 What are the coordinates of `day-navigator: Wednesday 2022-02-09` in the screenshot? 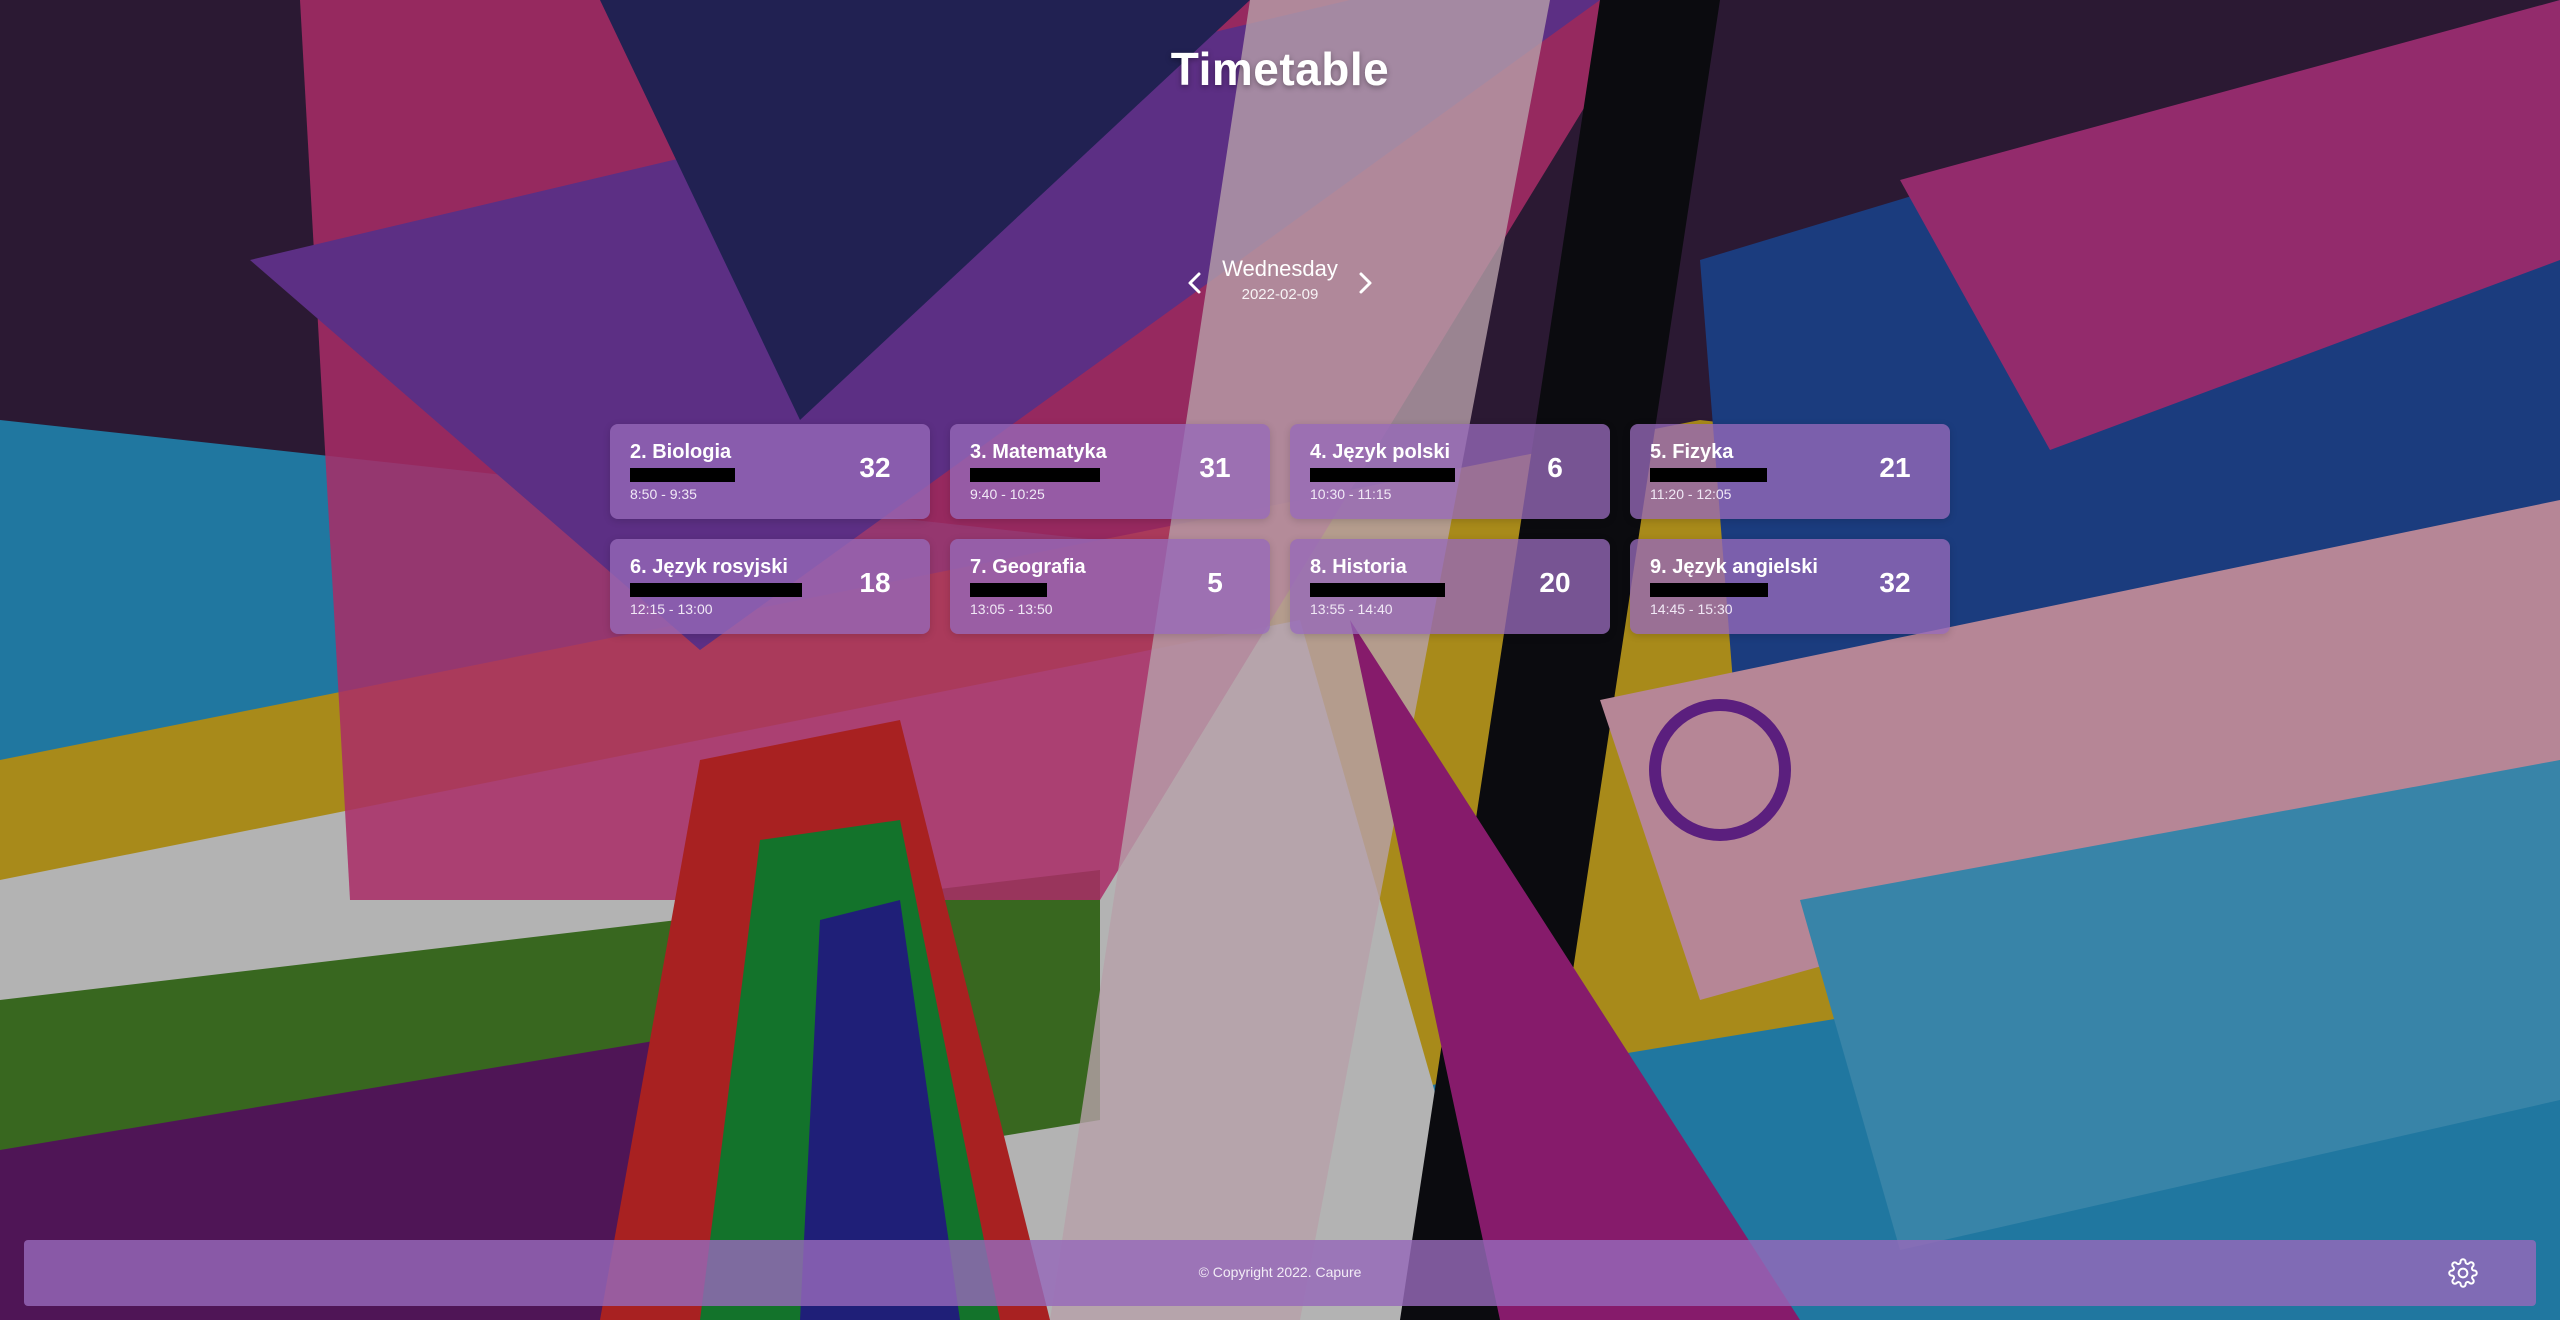 It's located at (1280, 284).